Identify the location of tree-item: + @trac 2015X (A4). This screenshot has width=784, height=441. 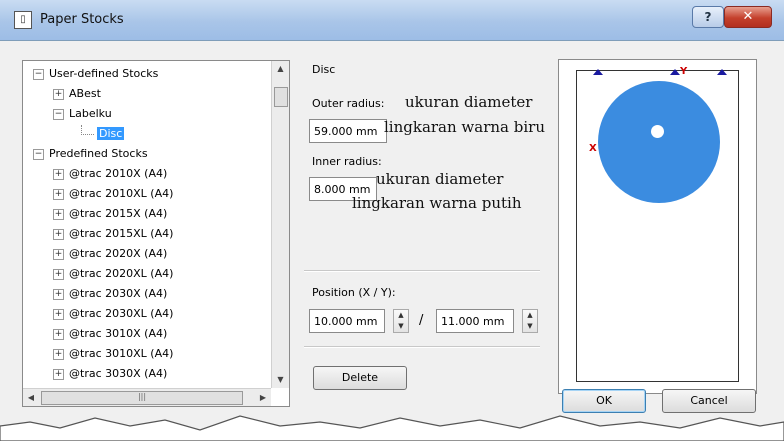
(110, 214).